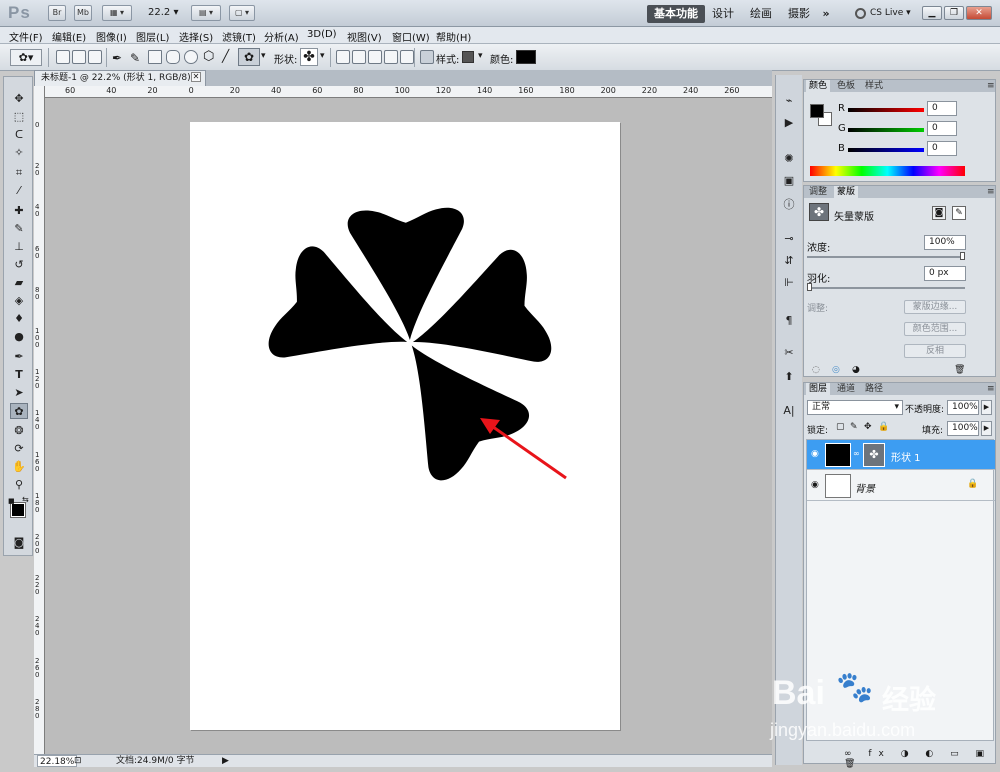 This screenshot has height=772, width=1000. What do you see at coordinates (69, 36) in the screenshot?
I see `menu-edit: 编辑(E)` at bounding box center [69, 36].